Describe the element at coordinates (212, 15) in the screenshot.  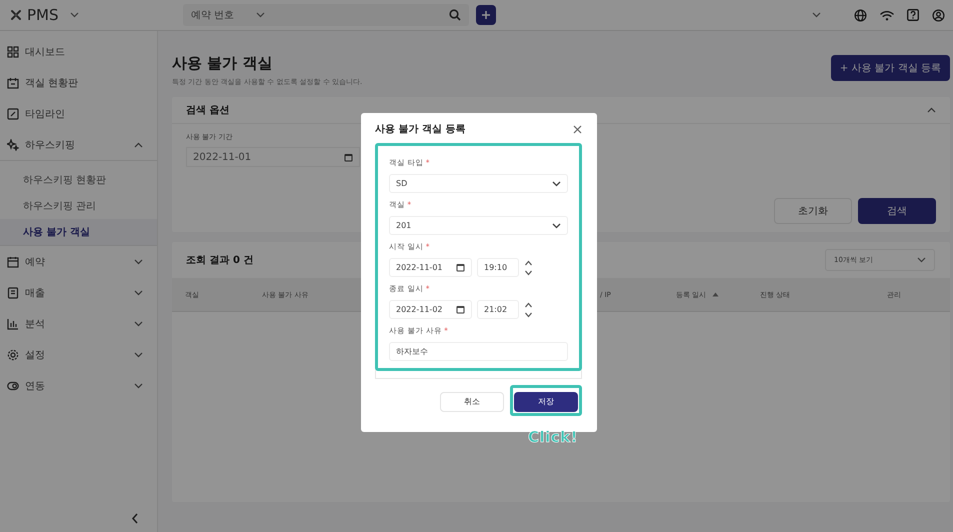
I see `search-category: 예약 번호` at that location.